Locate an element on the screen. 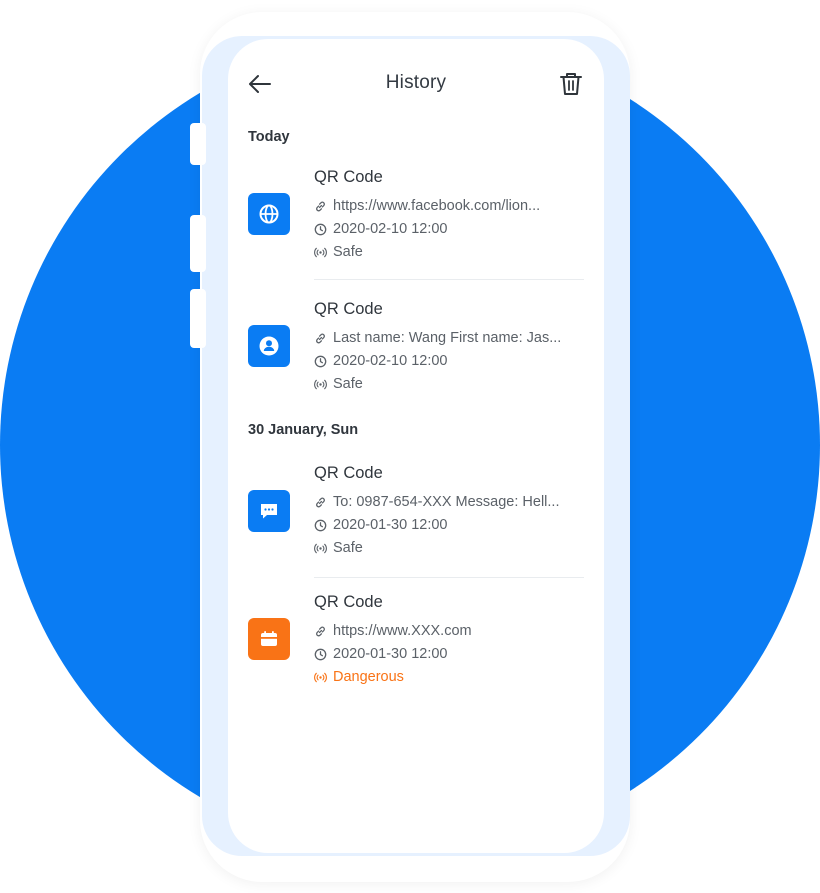 Image resolution: width=820 pixels, height=893 pixels. delete-history-button is located at coordinates (571, 84).